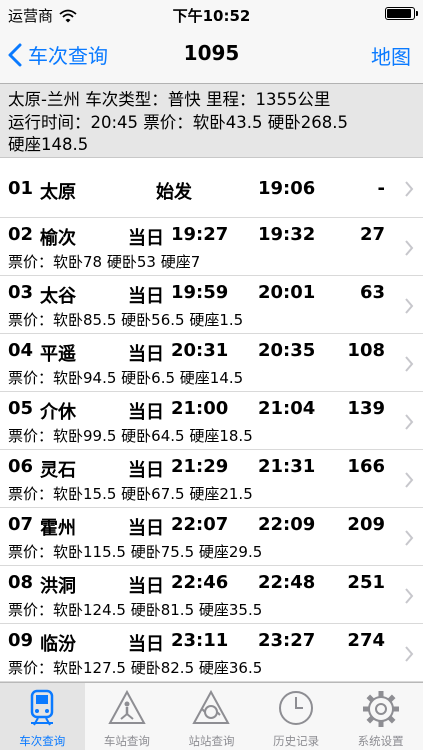 Image resolution: width=423 pixels, height=750 pixels. Describe the element at coordinates (15, 54) in the screenshot. I see `chevron-left-icon` at that location.